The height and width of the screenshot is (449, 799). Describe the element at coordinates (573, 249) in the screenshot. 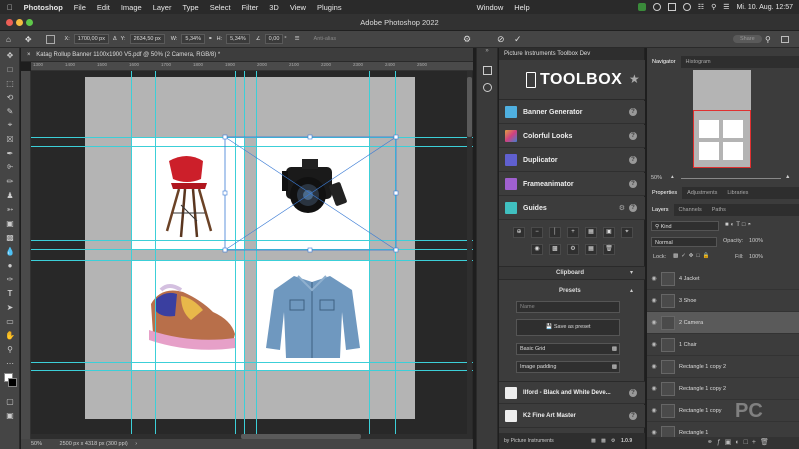

I see `guide-settings-icon: ⚙` at that location.